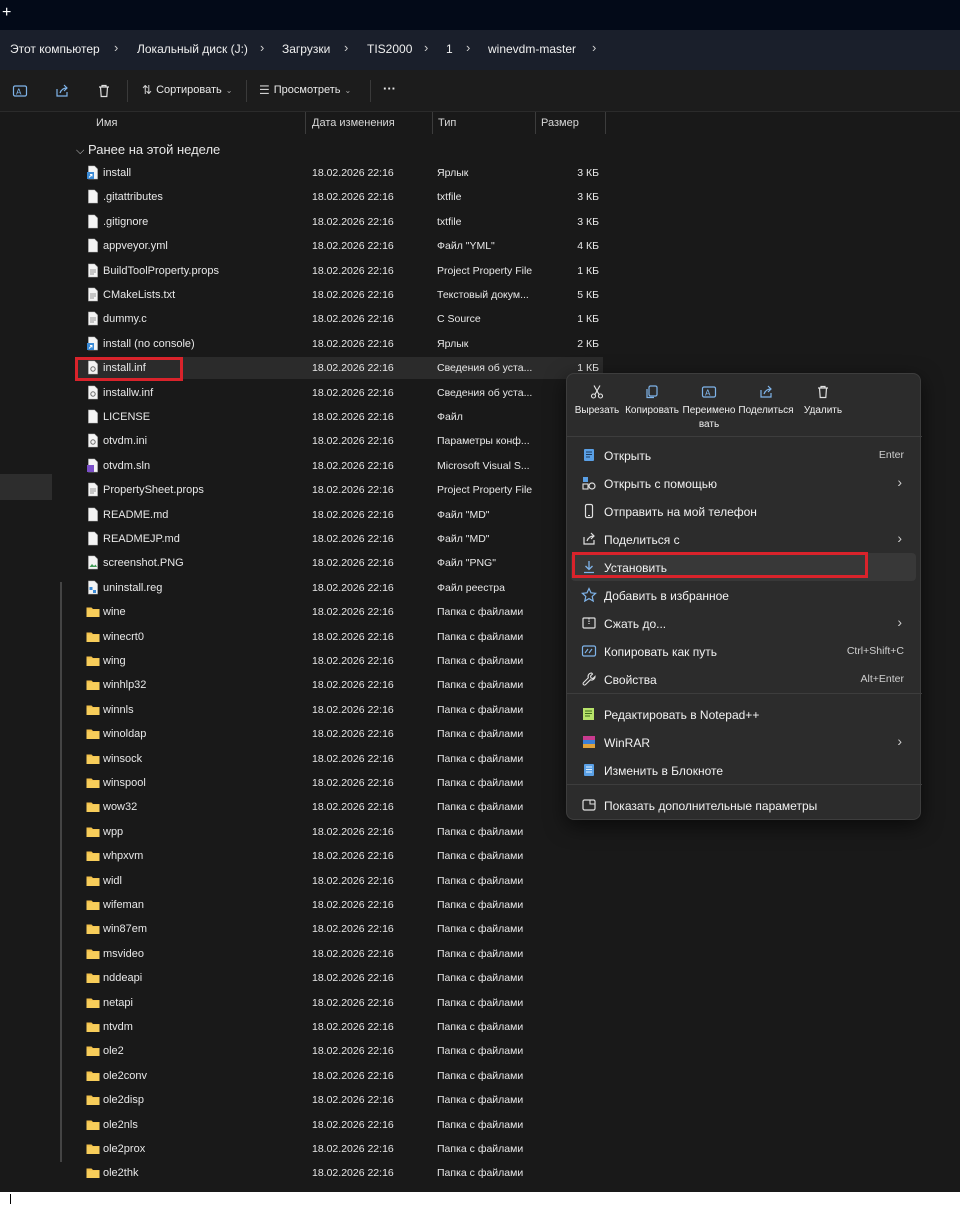 The image size is (960, 1207). What do you see at coordinates (339, 954) in the screenshot?
I see `folder-row: msvideo 18.02.2026 22:16 Папка с файлами` at bounding box center [339, 954].